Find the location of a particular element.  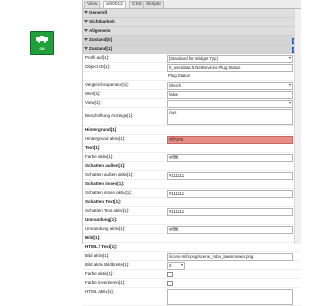

row-view: View[1]: is located at coordinates (192, 103).